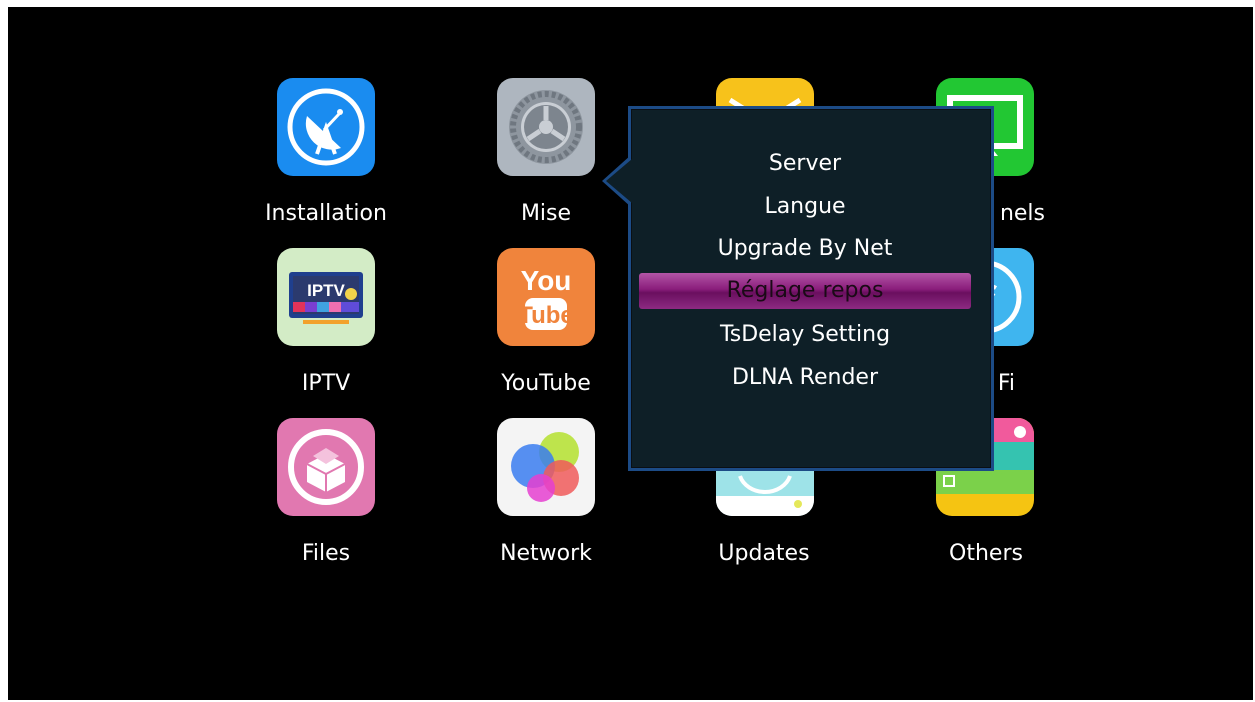 The image size is (1255, 702). I want to click on svg-text: You, so click(546, 280).